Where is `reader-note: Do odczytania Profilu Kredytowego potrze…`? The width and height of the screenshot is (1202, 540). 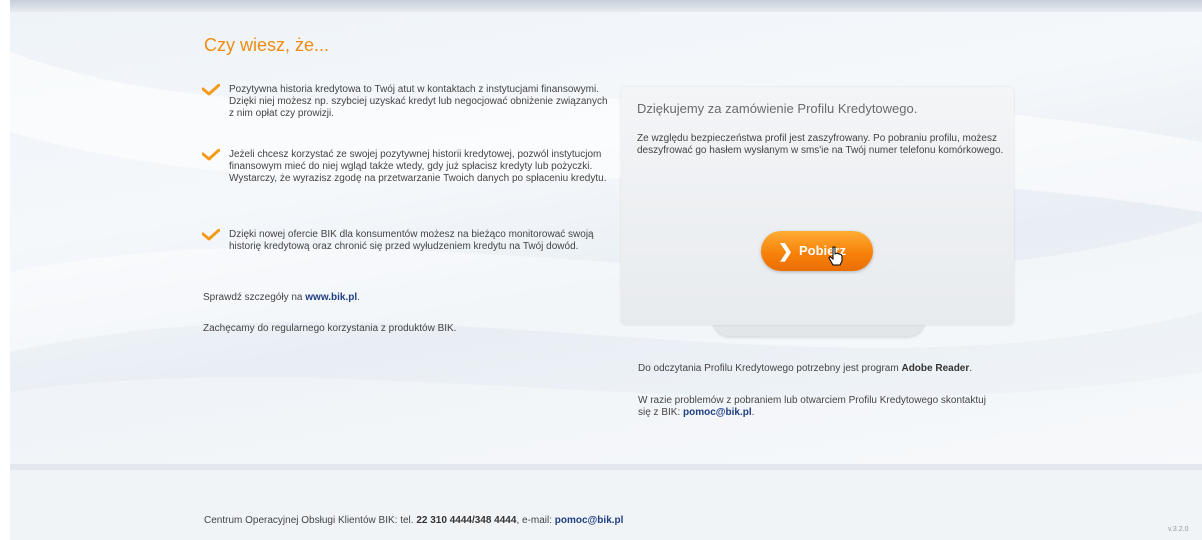
reader-note: Do odczytania Profilu Kredytowego potrze… is located at coordinates (818, 369).